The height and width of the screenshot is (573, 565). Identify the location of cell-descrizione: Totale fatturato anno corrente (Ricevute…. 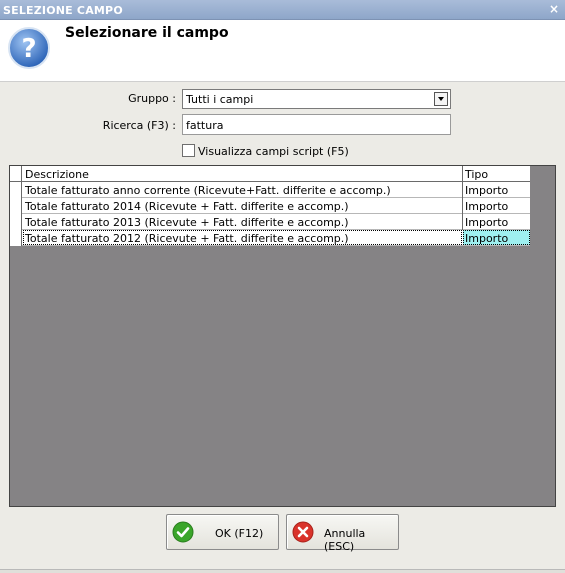
(208, 190).